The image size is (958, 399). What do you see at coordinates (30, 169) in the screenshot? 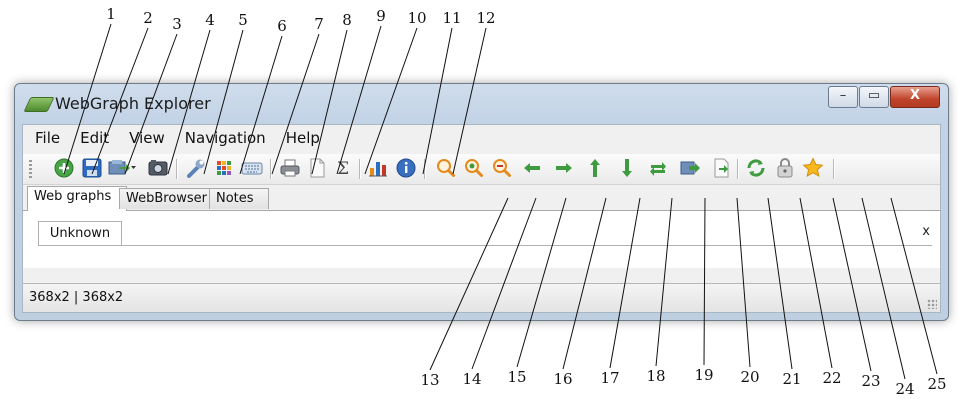
I see `toolbar-grip` at bounding box center [30, 169].